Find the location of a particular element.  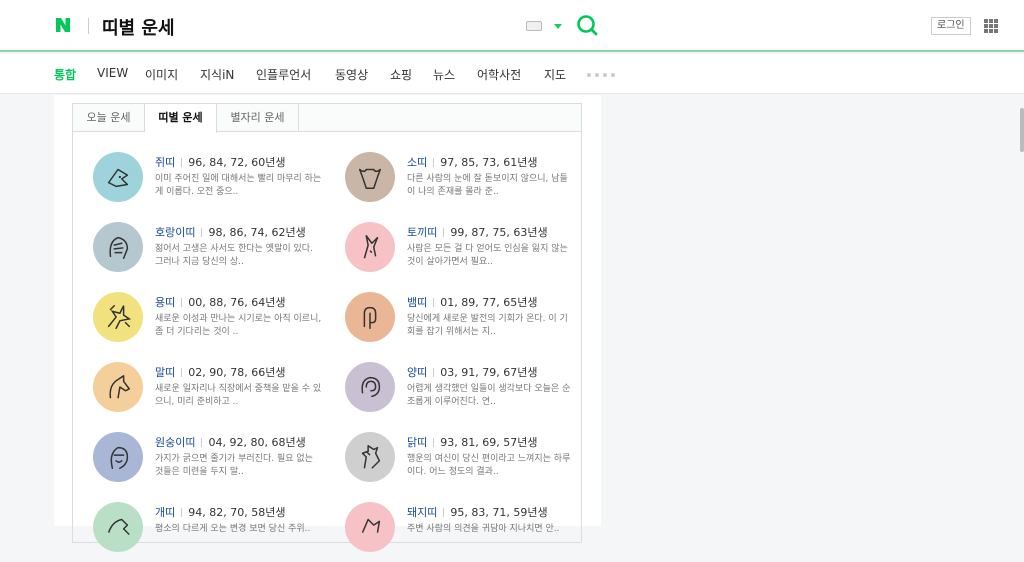

nav-item-map: 지도 is located at coordinates (555, 74).